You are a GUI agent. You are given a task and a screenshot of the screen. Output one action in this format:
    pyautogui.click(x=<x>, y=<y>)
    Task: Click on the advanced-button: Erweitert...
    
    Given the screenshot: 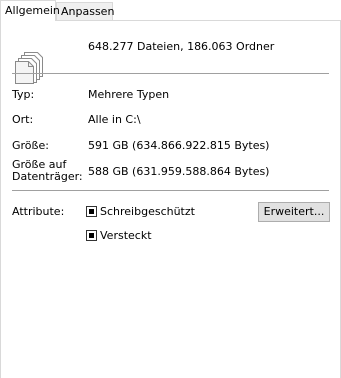 What is the action you would take?
    pyautogui.click(x=294, y=212)
    